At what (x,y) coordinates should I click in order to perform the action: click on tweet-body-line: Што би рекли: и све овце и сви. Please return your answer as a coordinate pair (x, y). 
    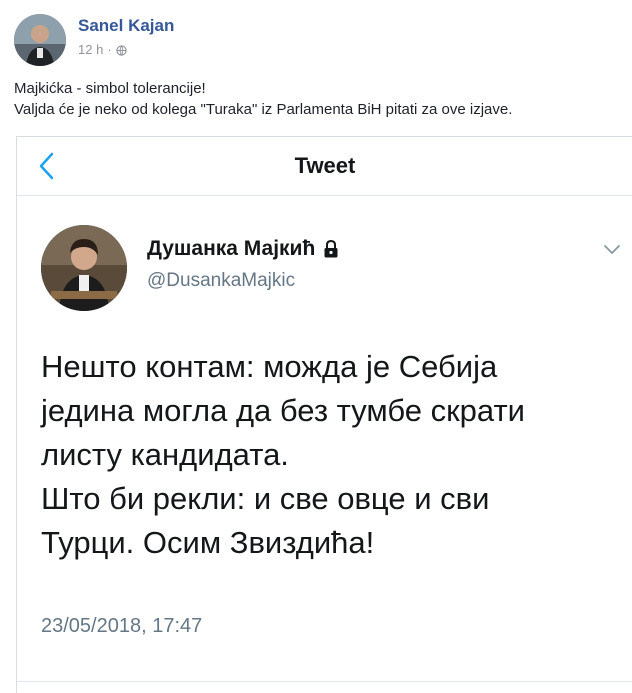
    Looking at the image, I should click on (265, 498).